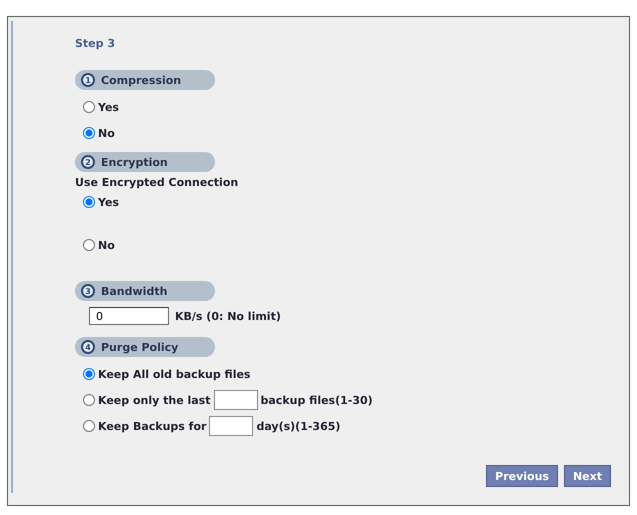 The image size is (637, 515). Describe the element at coordinates (152, 426) in the screenshot. I see `option-label: Keep Backups for` at that location.